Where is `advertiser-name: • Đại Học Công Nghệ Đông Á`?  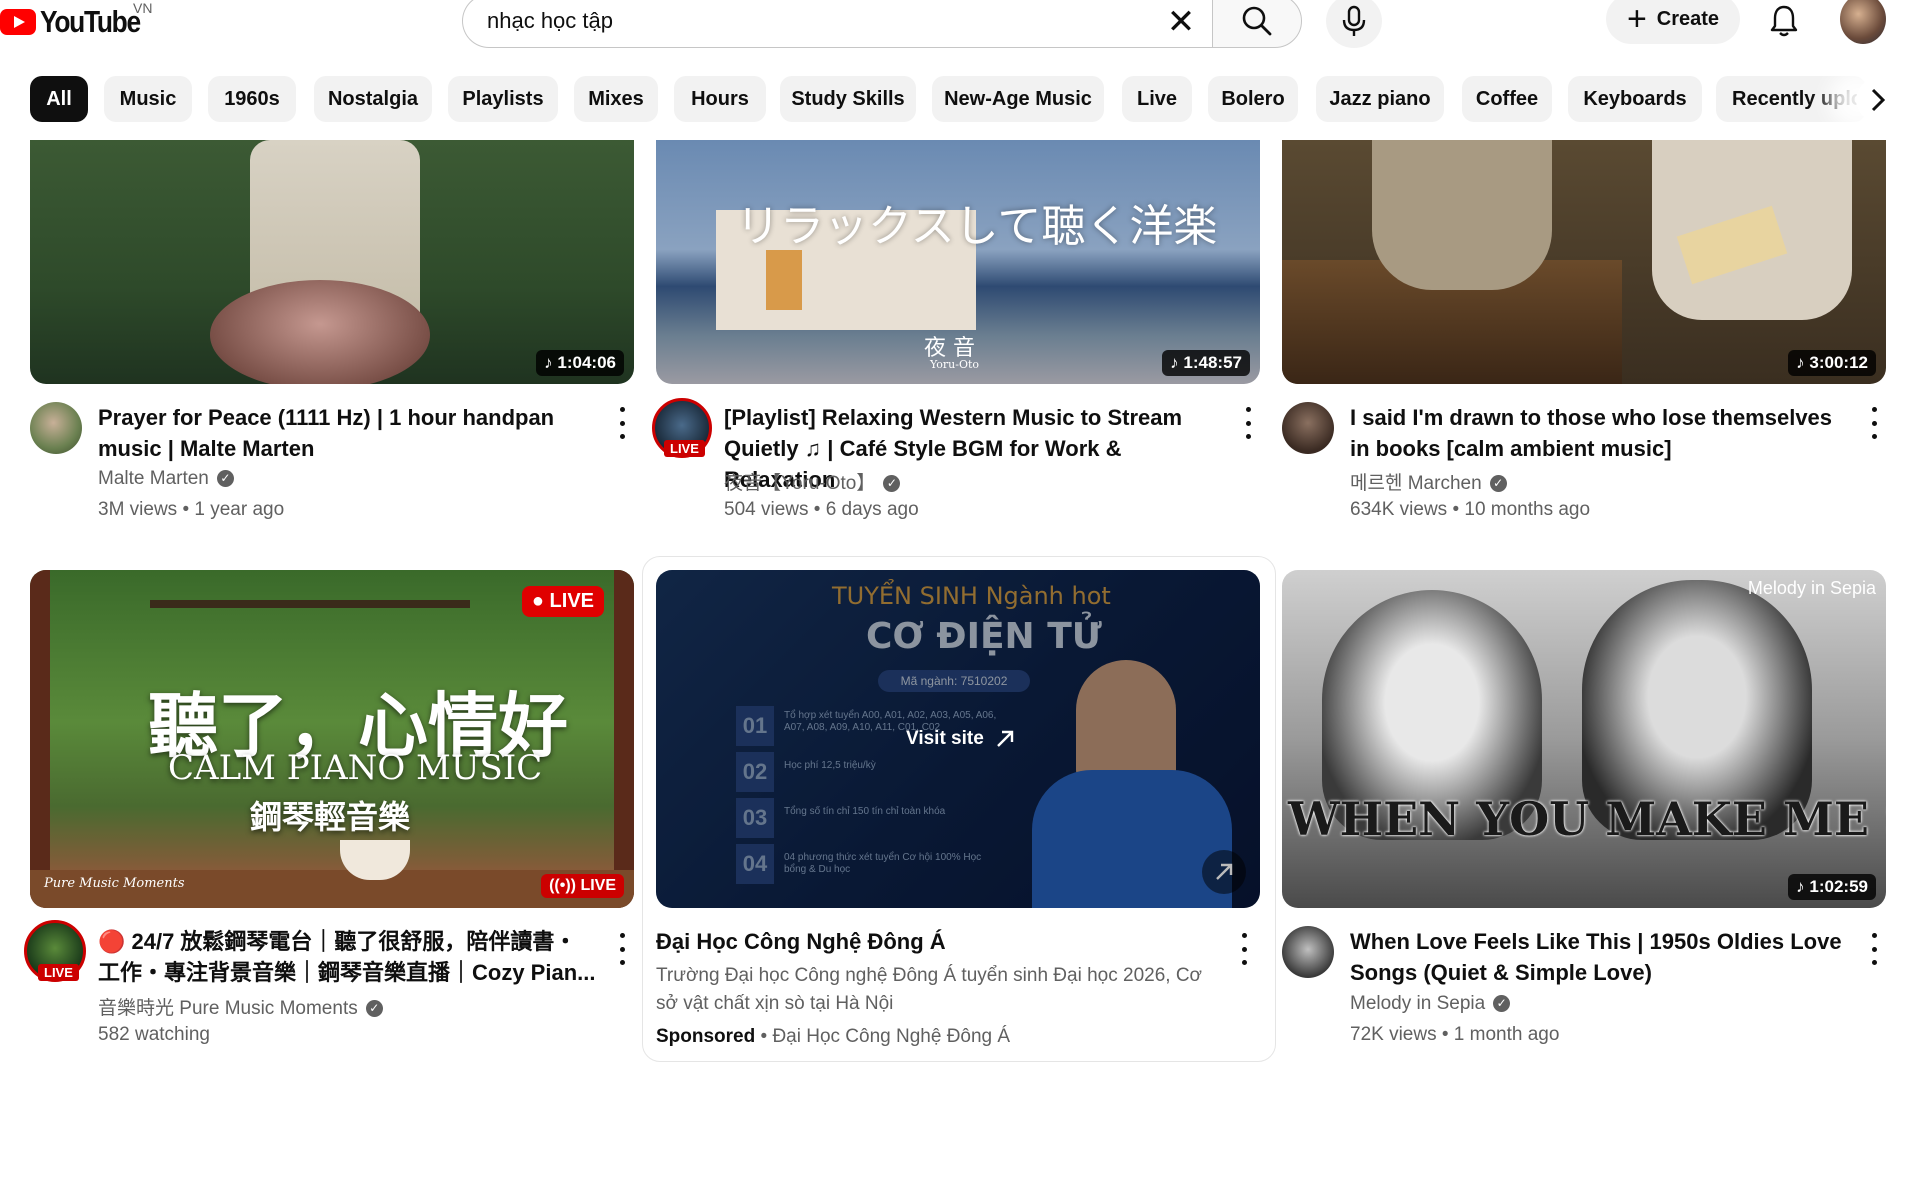
advertiser-name: • Đại Học Công Nghệ Đông Á is located at coordinates (883, 1036).